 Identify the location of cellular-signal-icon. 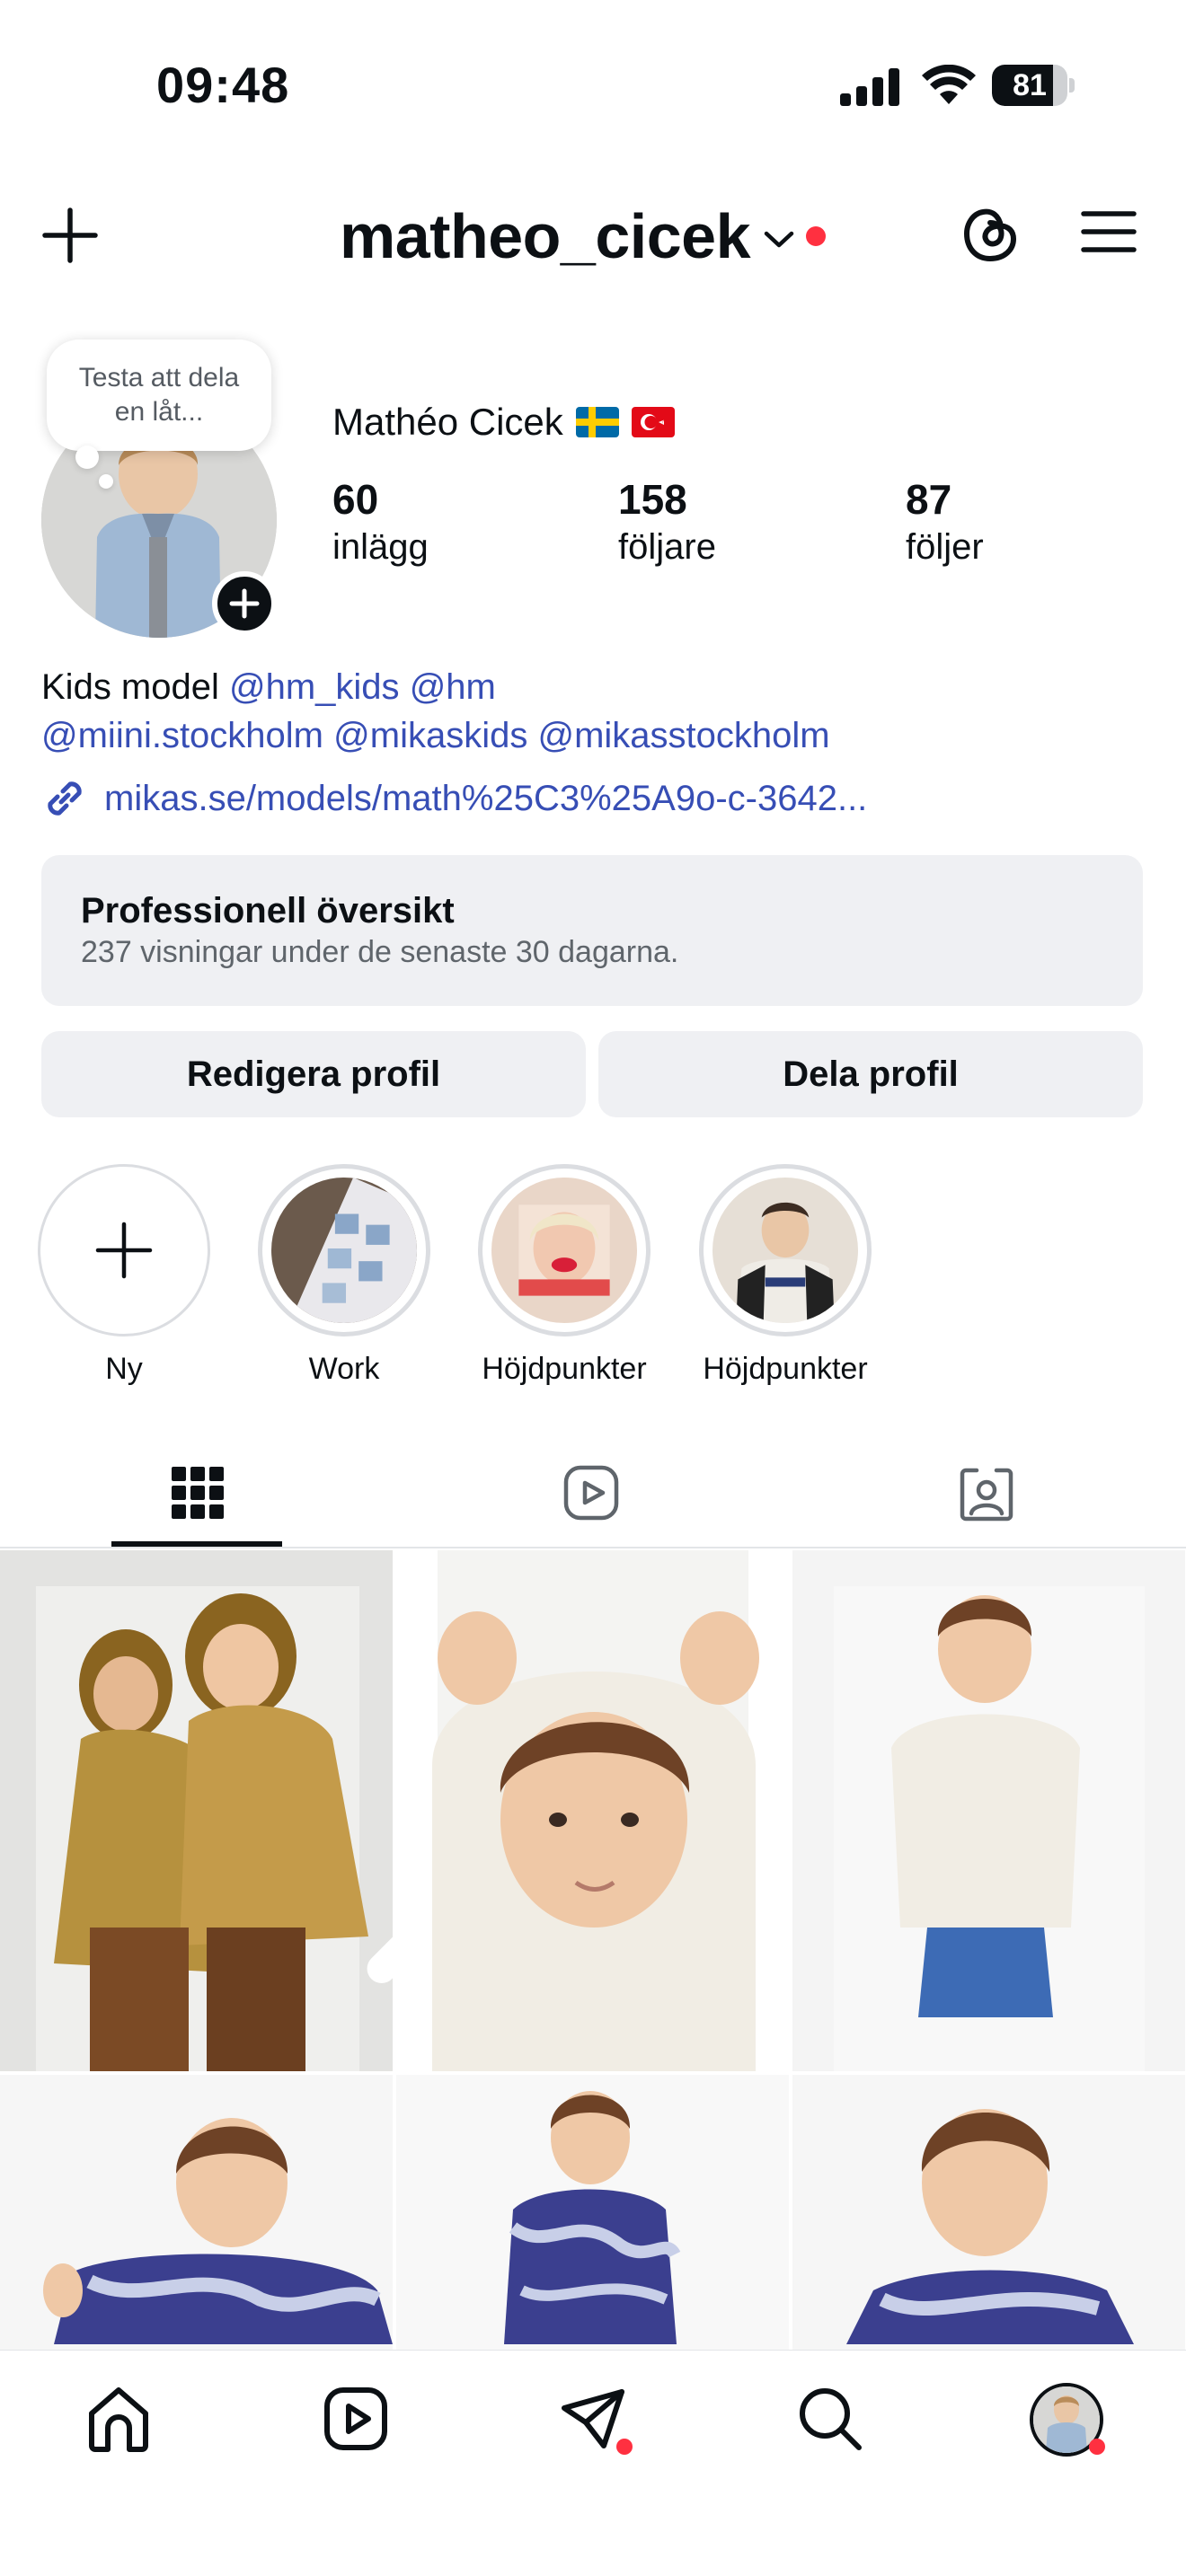
(869, 87).